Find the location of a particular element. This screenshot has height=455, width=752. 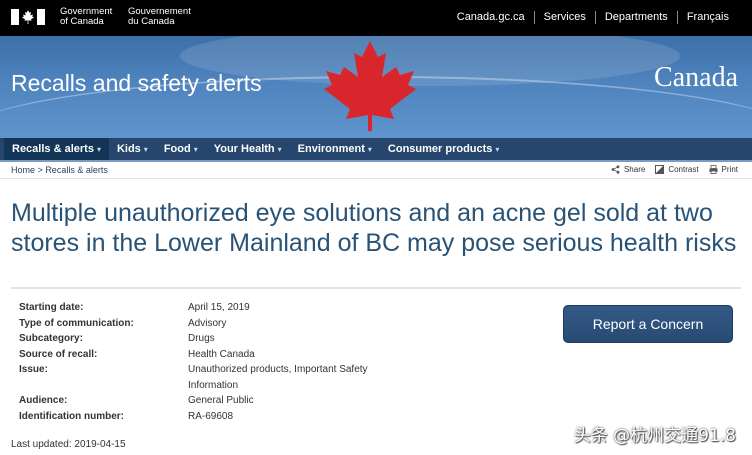

contrast-icon is located at coordinates (660, 169).